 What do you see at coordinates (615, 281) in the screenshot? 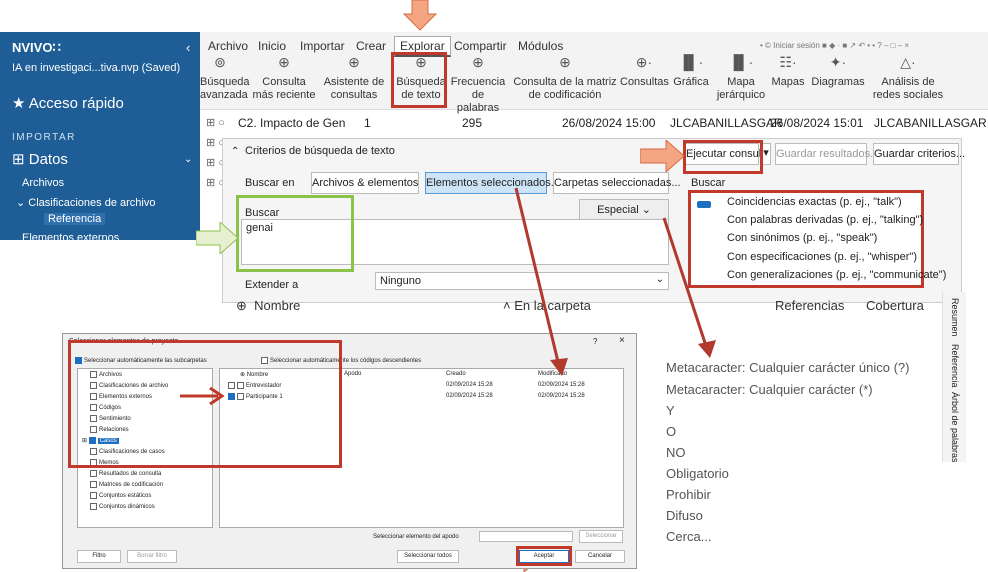
I see `annotation-arrows` at bounding box center [615, 281].